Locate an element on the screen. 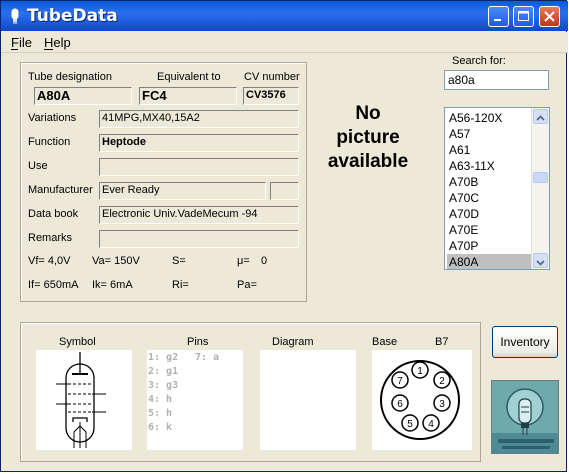  manufacturer-field: Ever Ready is located at coordinates (182, 191).